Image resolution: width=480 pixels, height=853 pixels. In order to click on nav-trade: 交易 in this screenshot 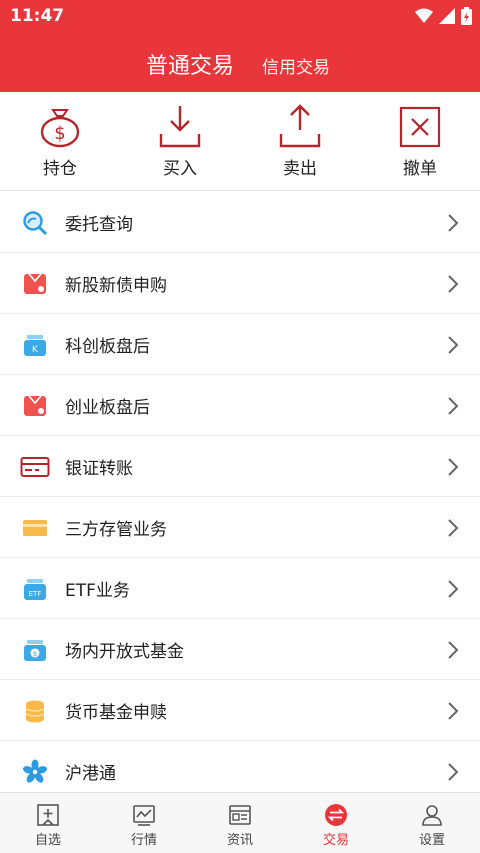, I will do `click(336, 823)`.